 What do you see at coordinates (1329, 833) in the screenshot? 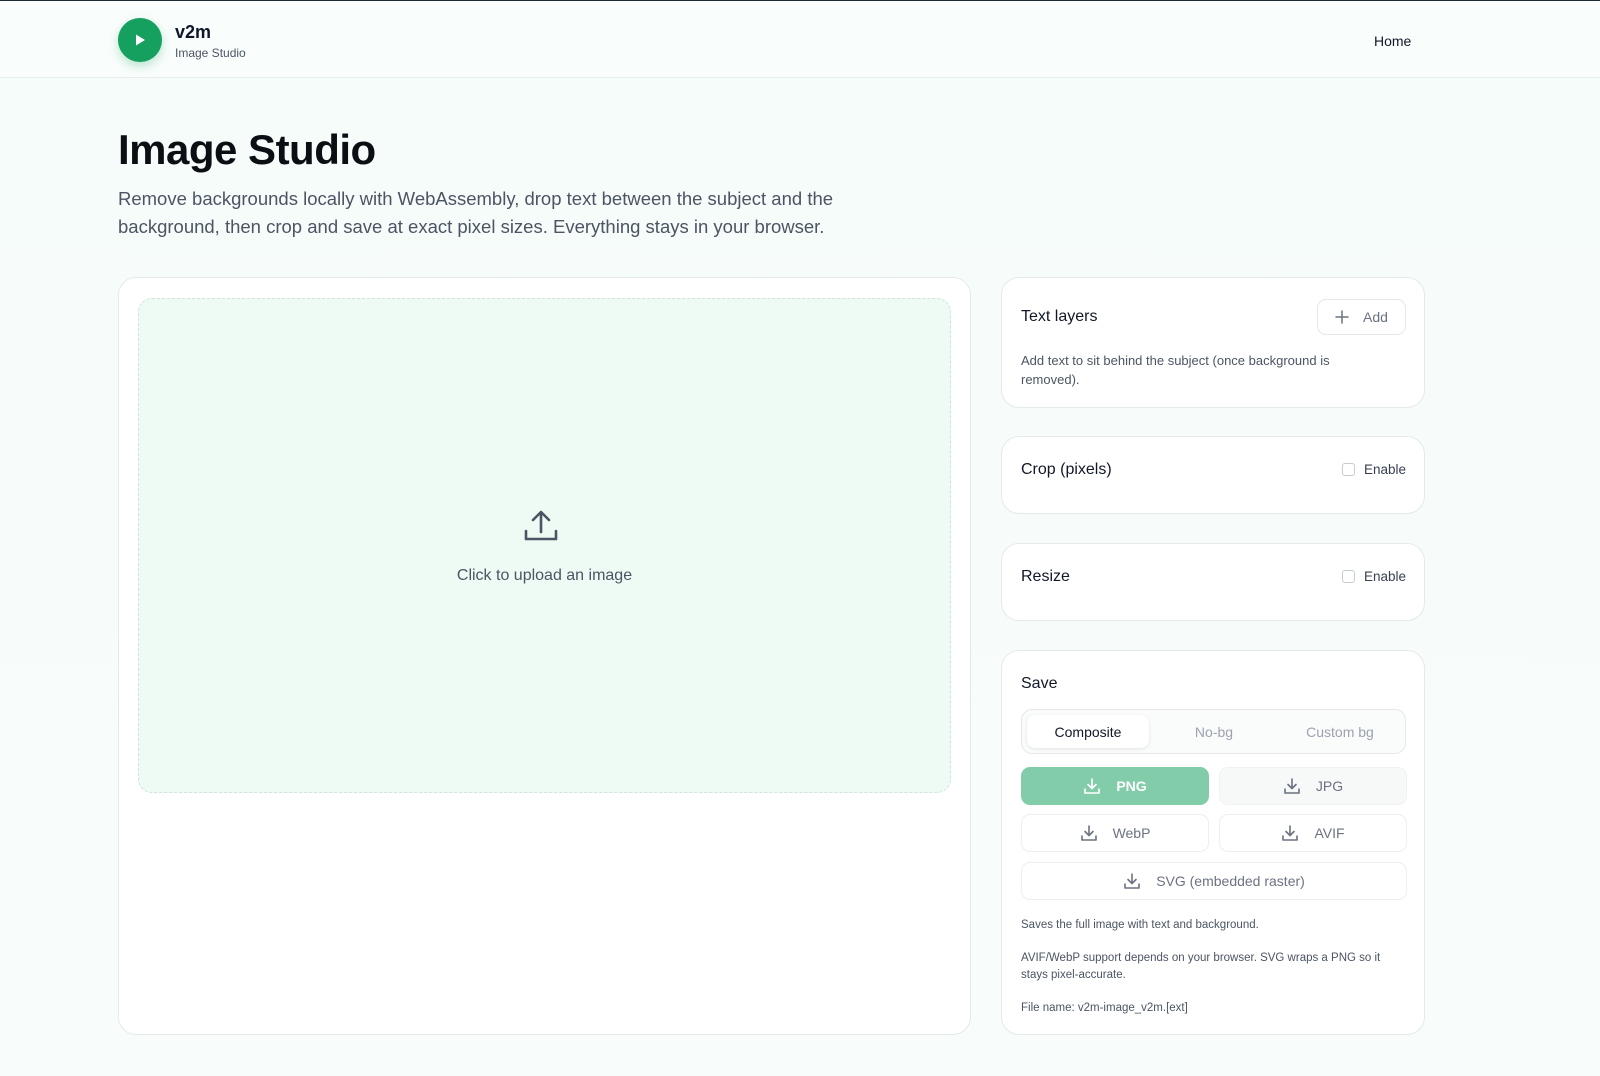
I see `avif-label: AVIF` at bounding box center [1329, 833].